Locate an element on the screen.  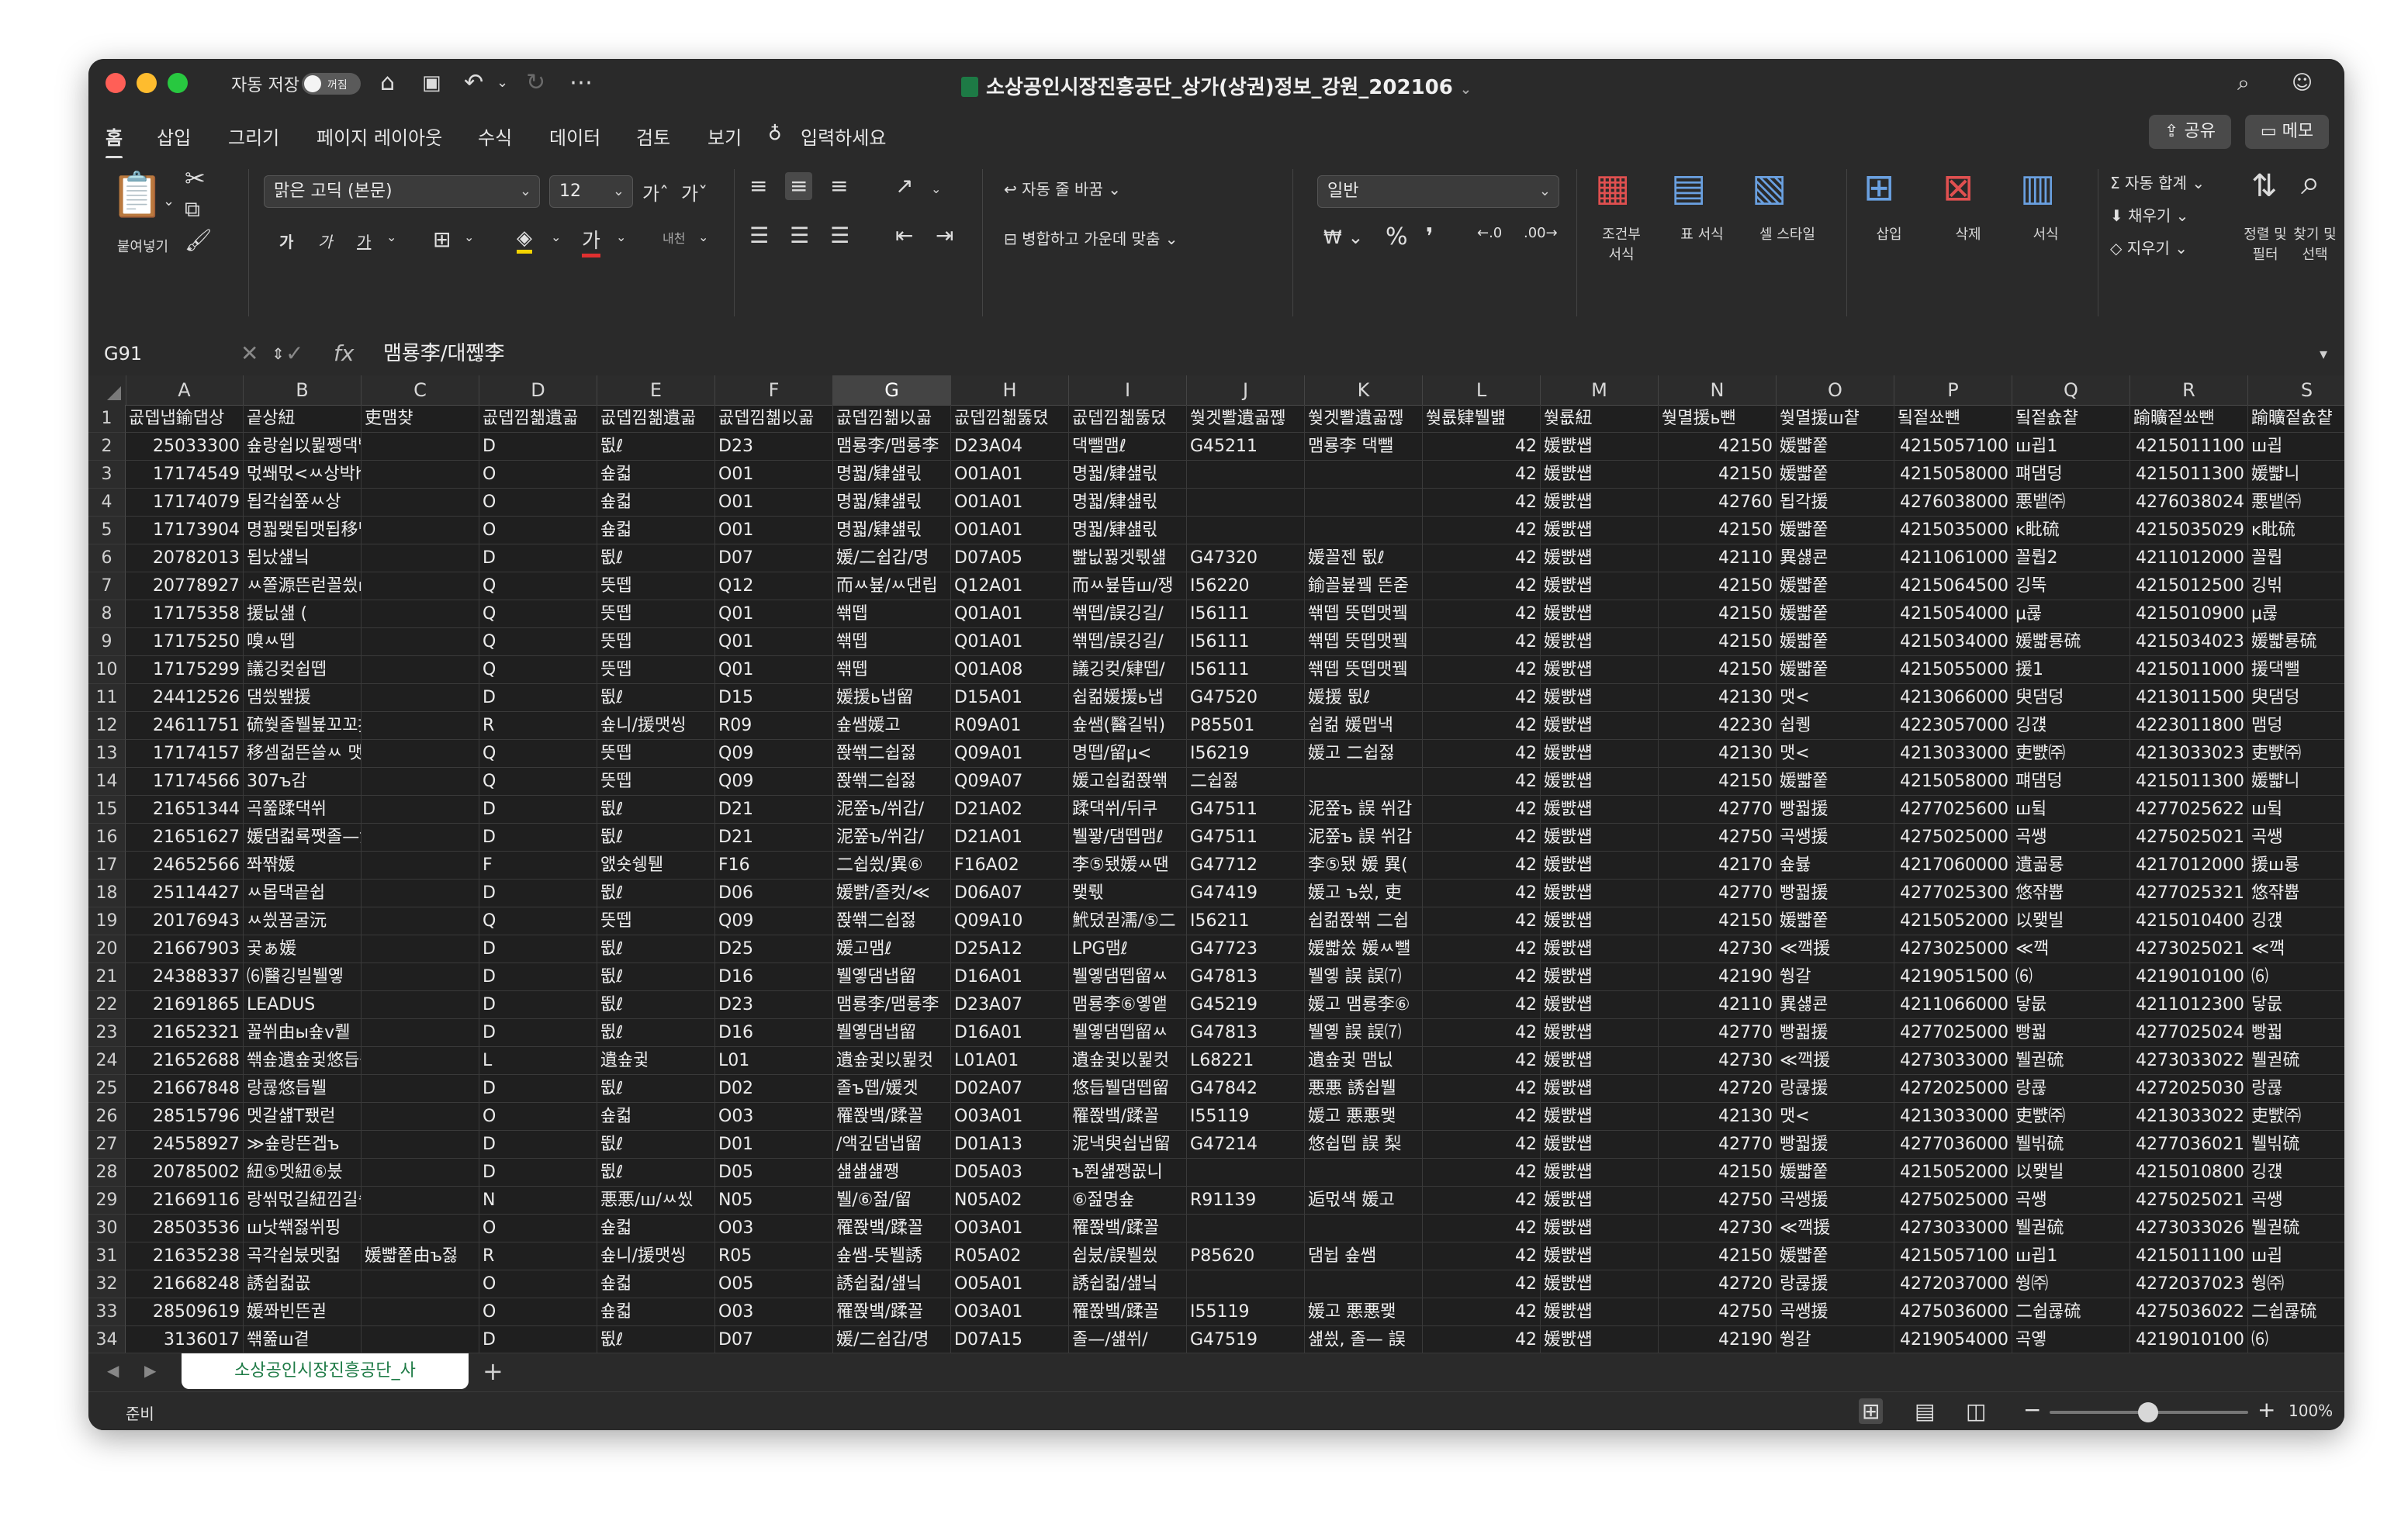
cut-icon: ✂ is located at coordinates (195, 178).